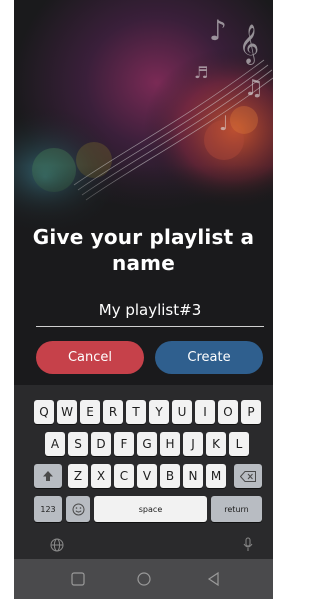  Describe the element at coordinates (143, 546) in the screenshot. I see `keyboard-bottom-bar` at that location.